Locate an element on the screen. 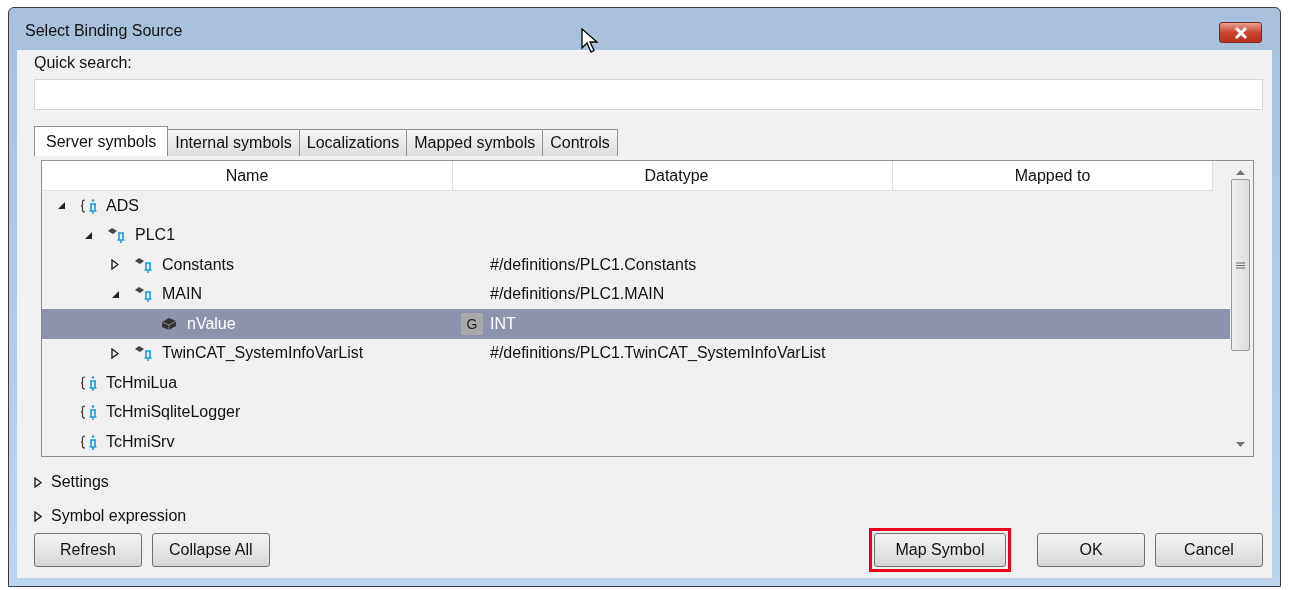 The height and width of the screenshot is (590, 1289). symbol-name: TcHmiSqliteLogger is located at coordinates (173, 412).